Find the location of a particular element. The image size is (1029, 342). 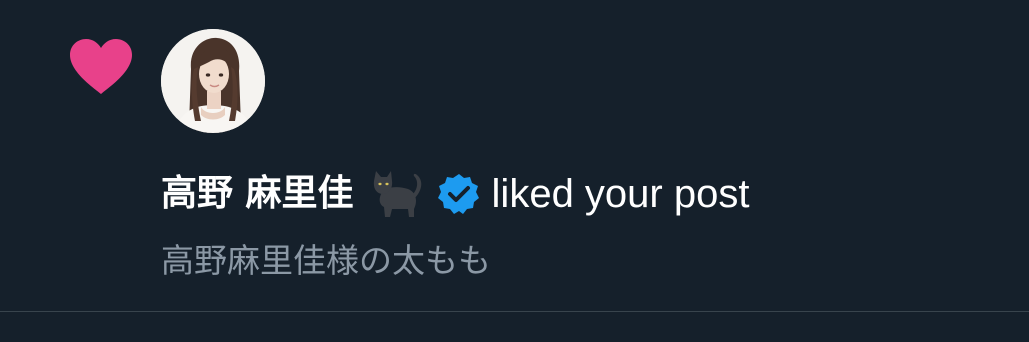

avatar is located at coordinates (213, 81).